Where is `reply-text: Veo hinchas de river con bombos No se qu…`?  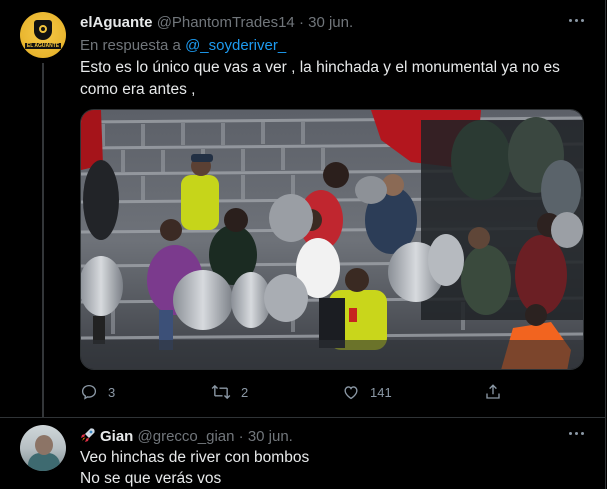
reply-text: Veo hinchas de river con bombos No se qu… is located at coordinates (330, 468).